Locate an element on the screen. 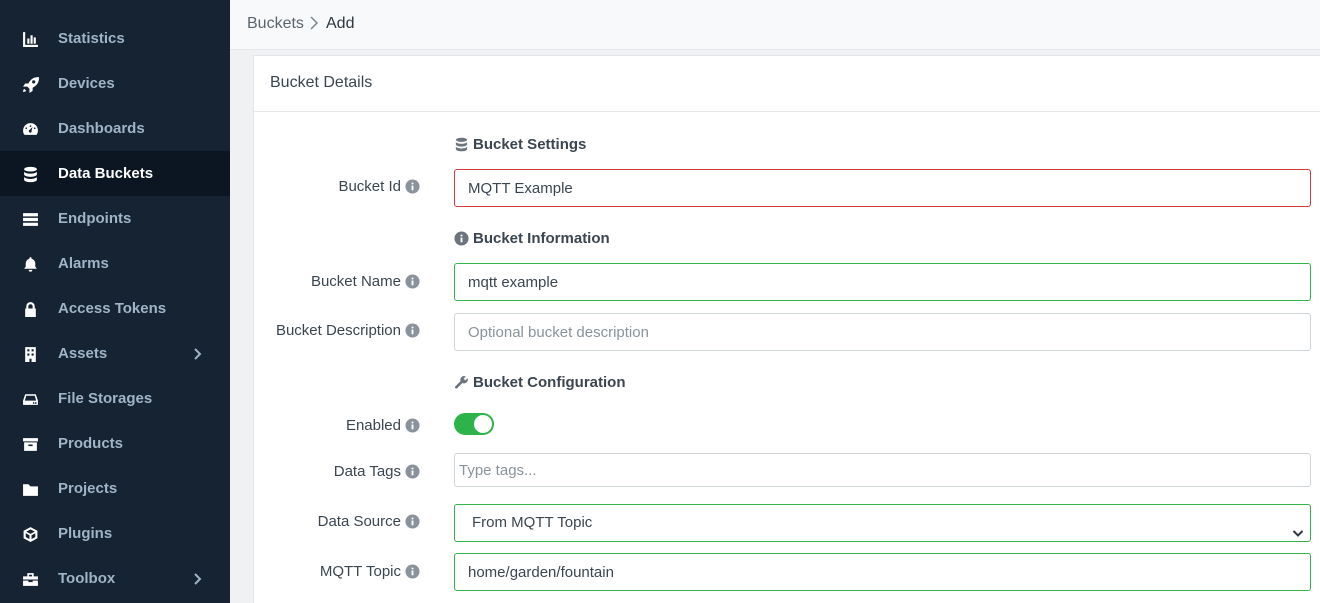 The height and width of the screenshot is (603, 1320). bucket-description-input is located at coordinates (882, 332).